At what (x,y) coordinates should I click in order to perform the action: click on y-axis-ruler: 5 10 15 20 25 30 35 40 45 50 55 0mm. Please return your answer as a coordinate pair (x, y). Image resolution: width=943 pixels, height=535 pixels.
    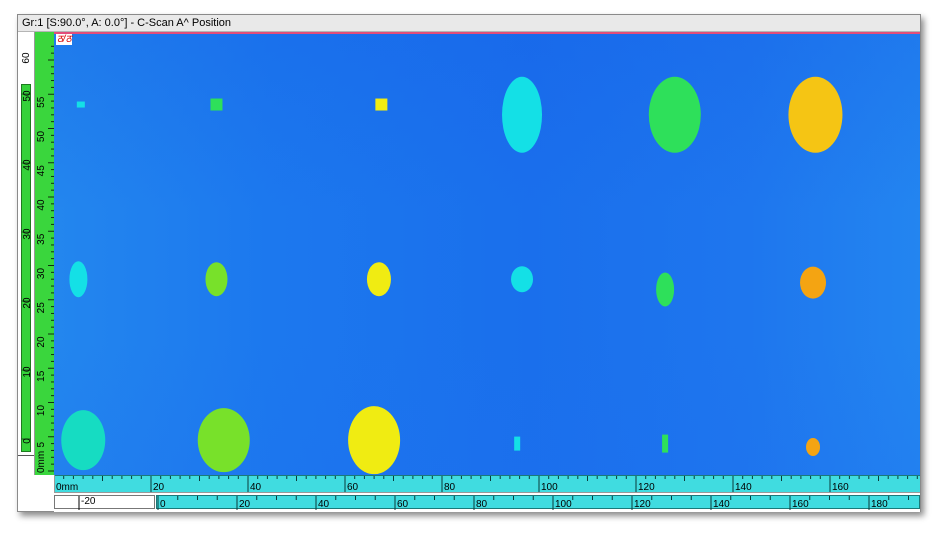
    Looking at the image, I should click on (45, 253).